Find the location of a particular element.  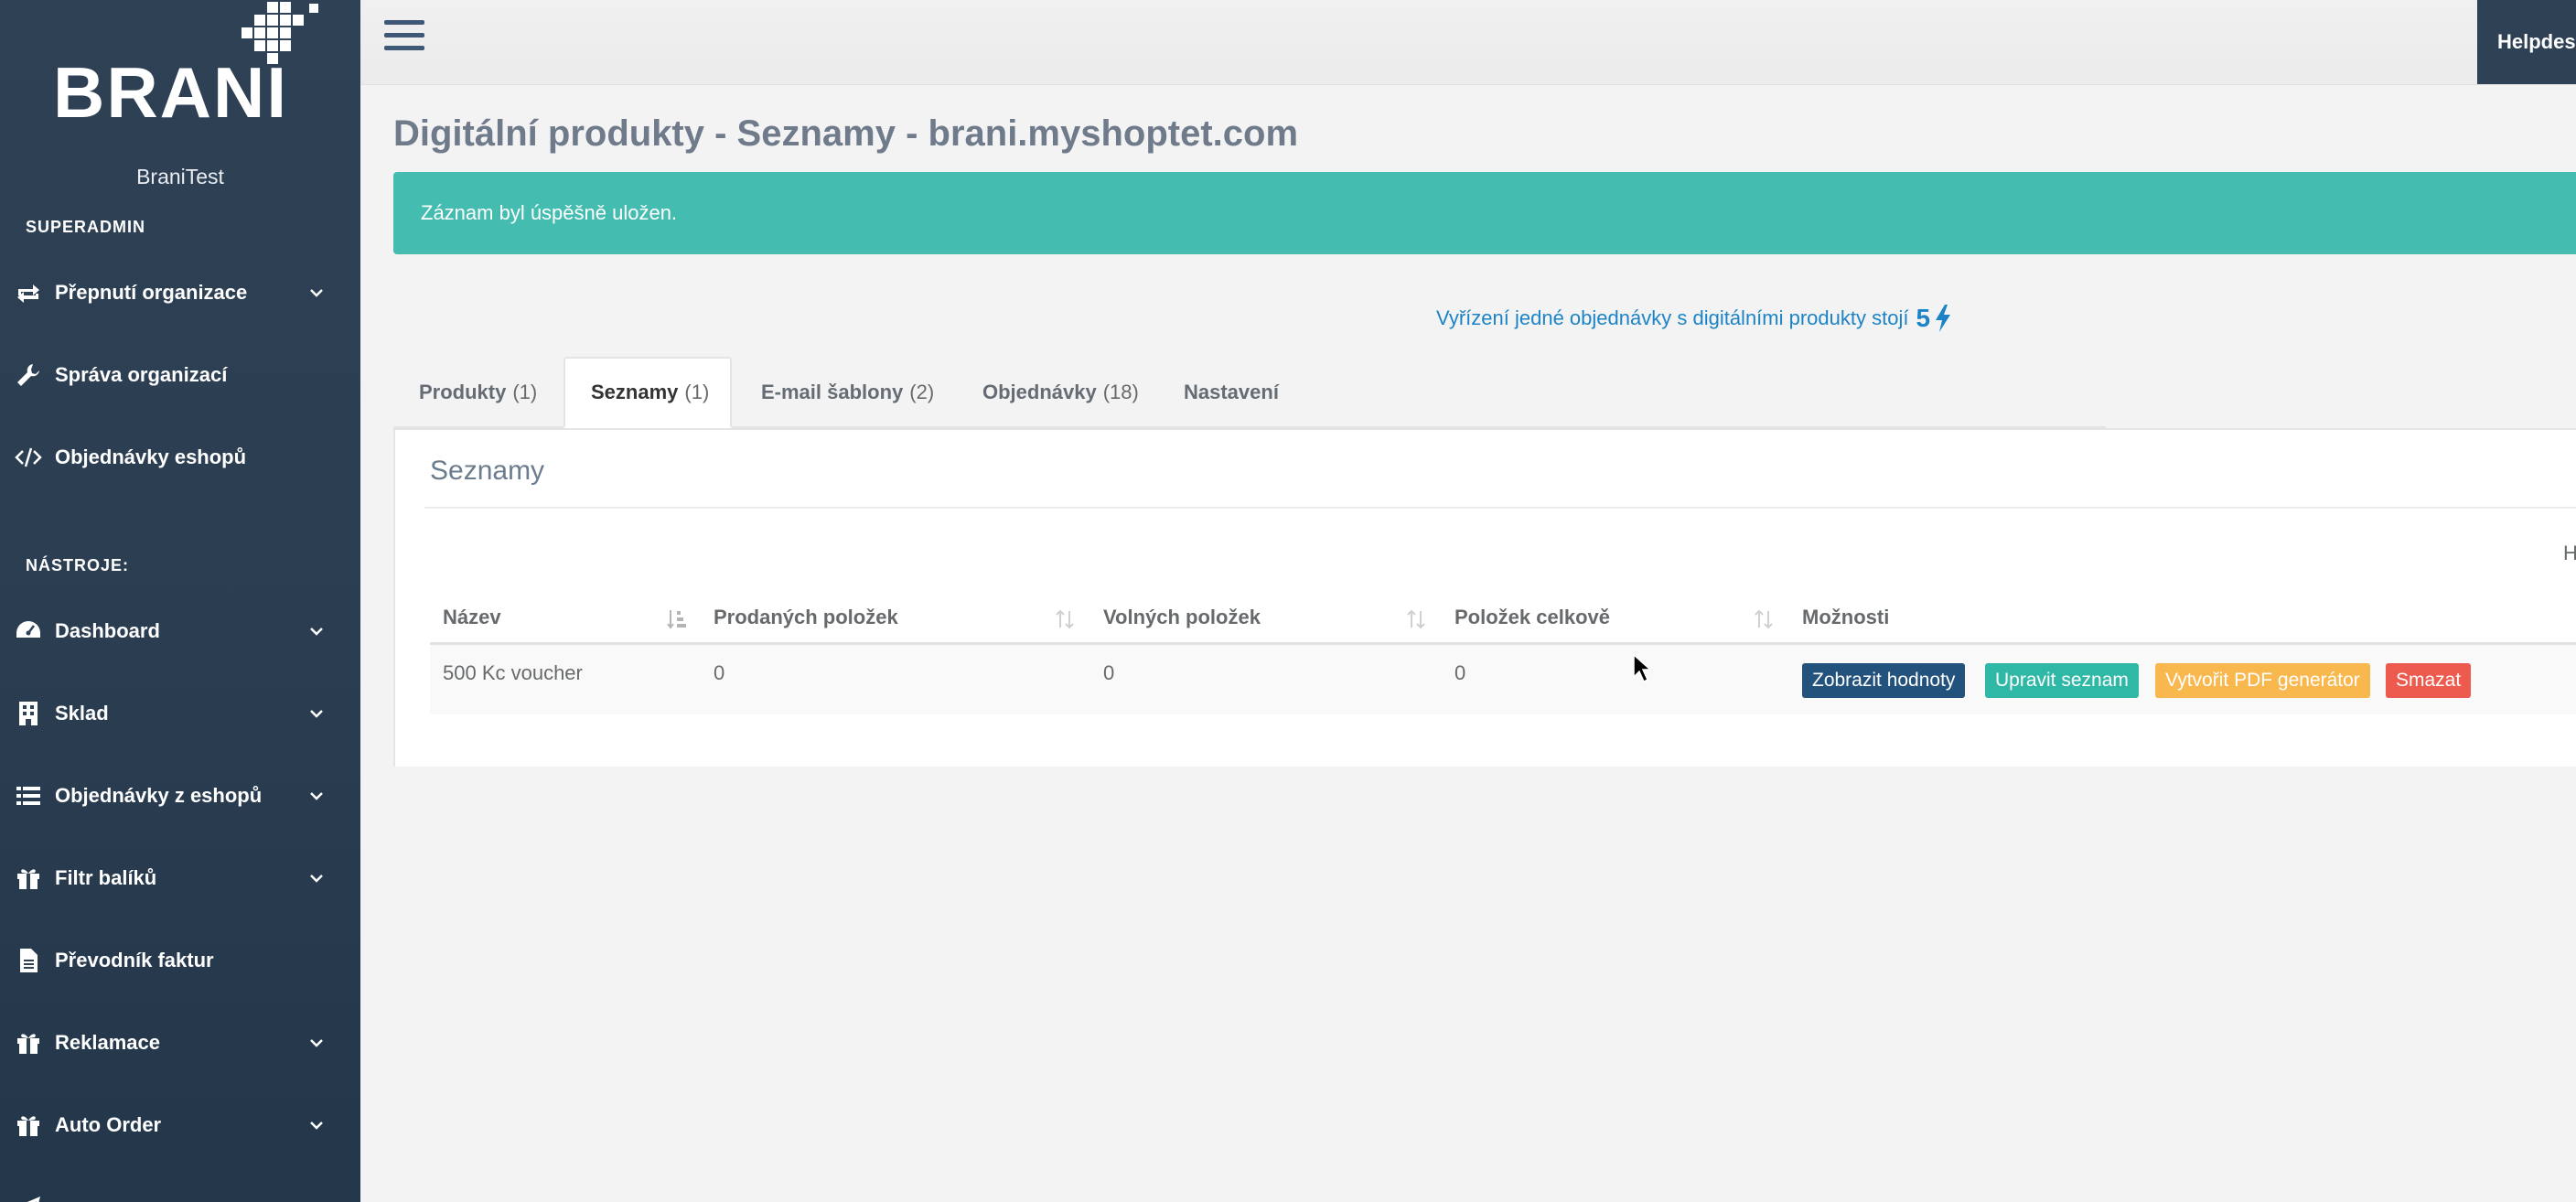

panel-right-fragment: H is located at coordinates (2569, 553).